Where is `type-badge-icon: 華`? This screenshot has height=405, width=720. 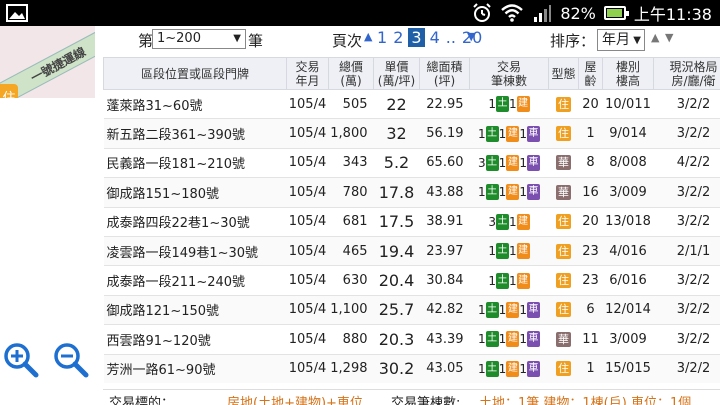 type-badge-icon: 華 is located at coordinates (563, 163).